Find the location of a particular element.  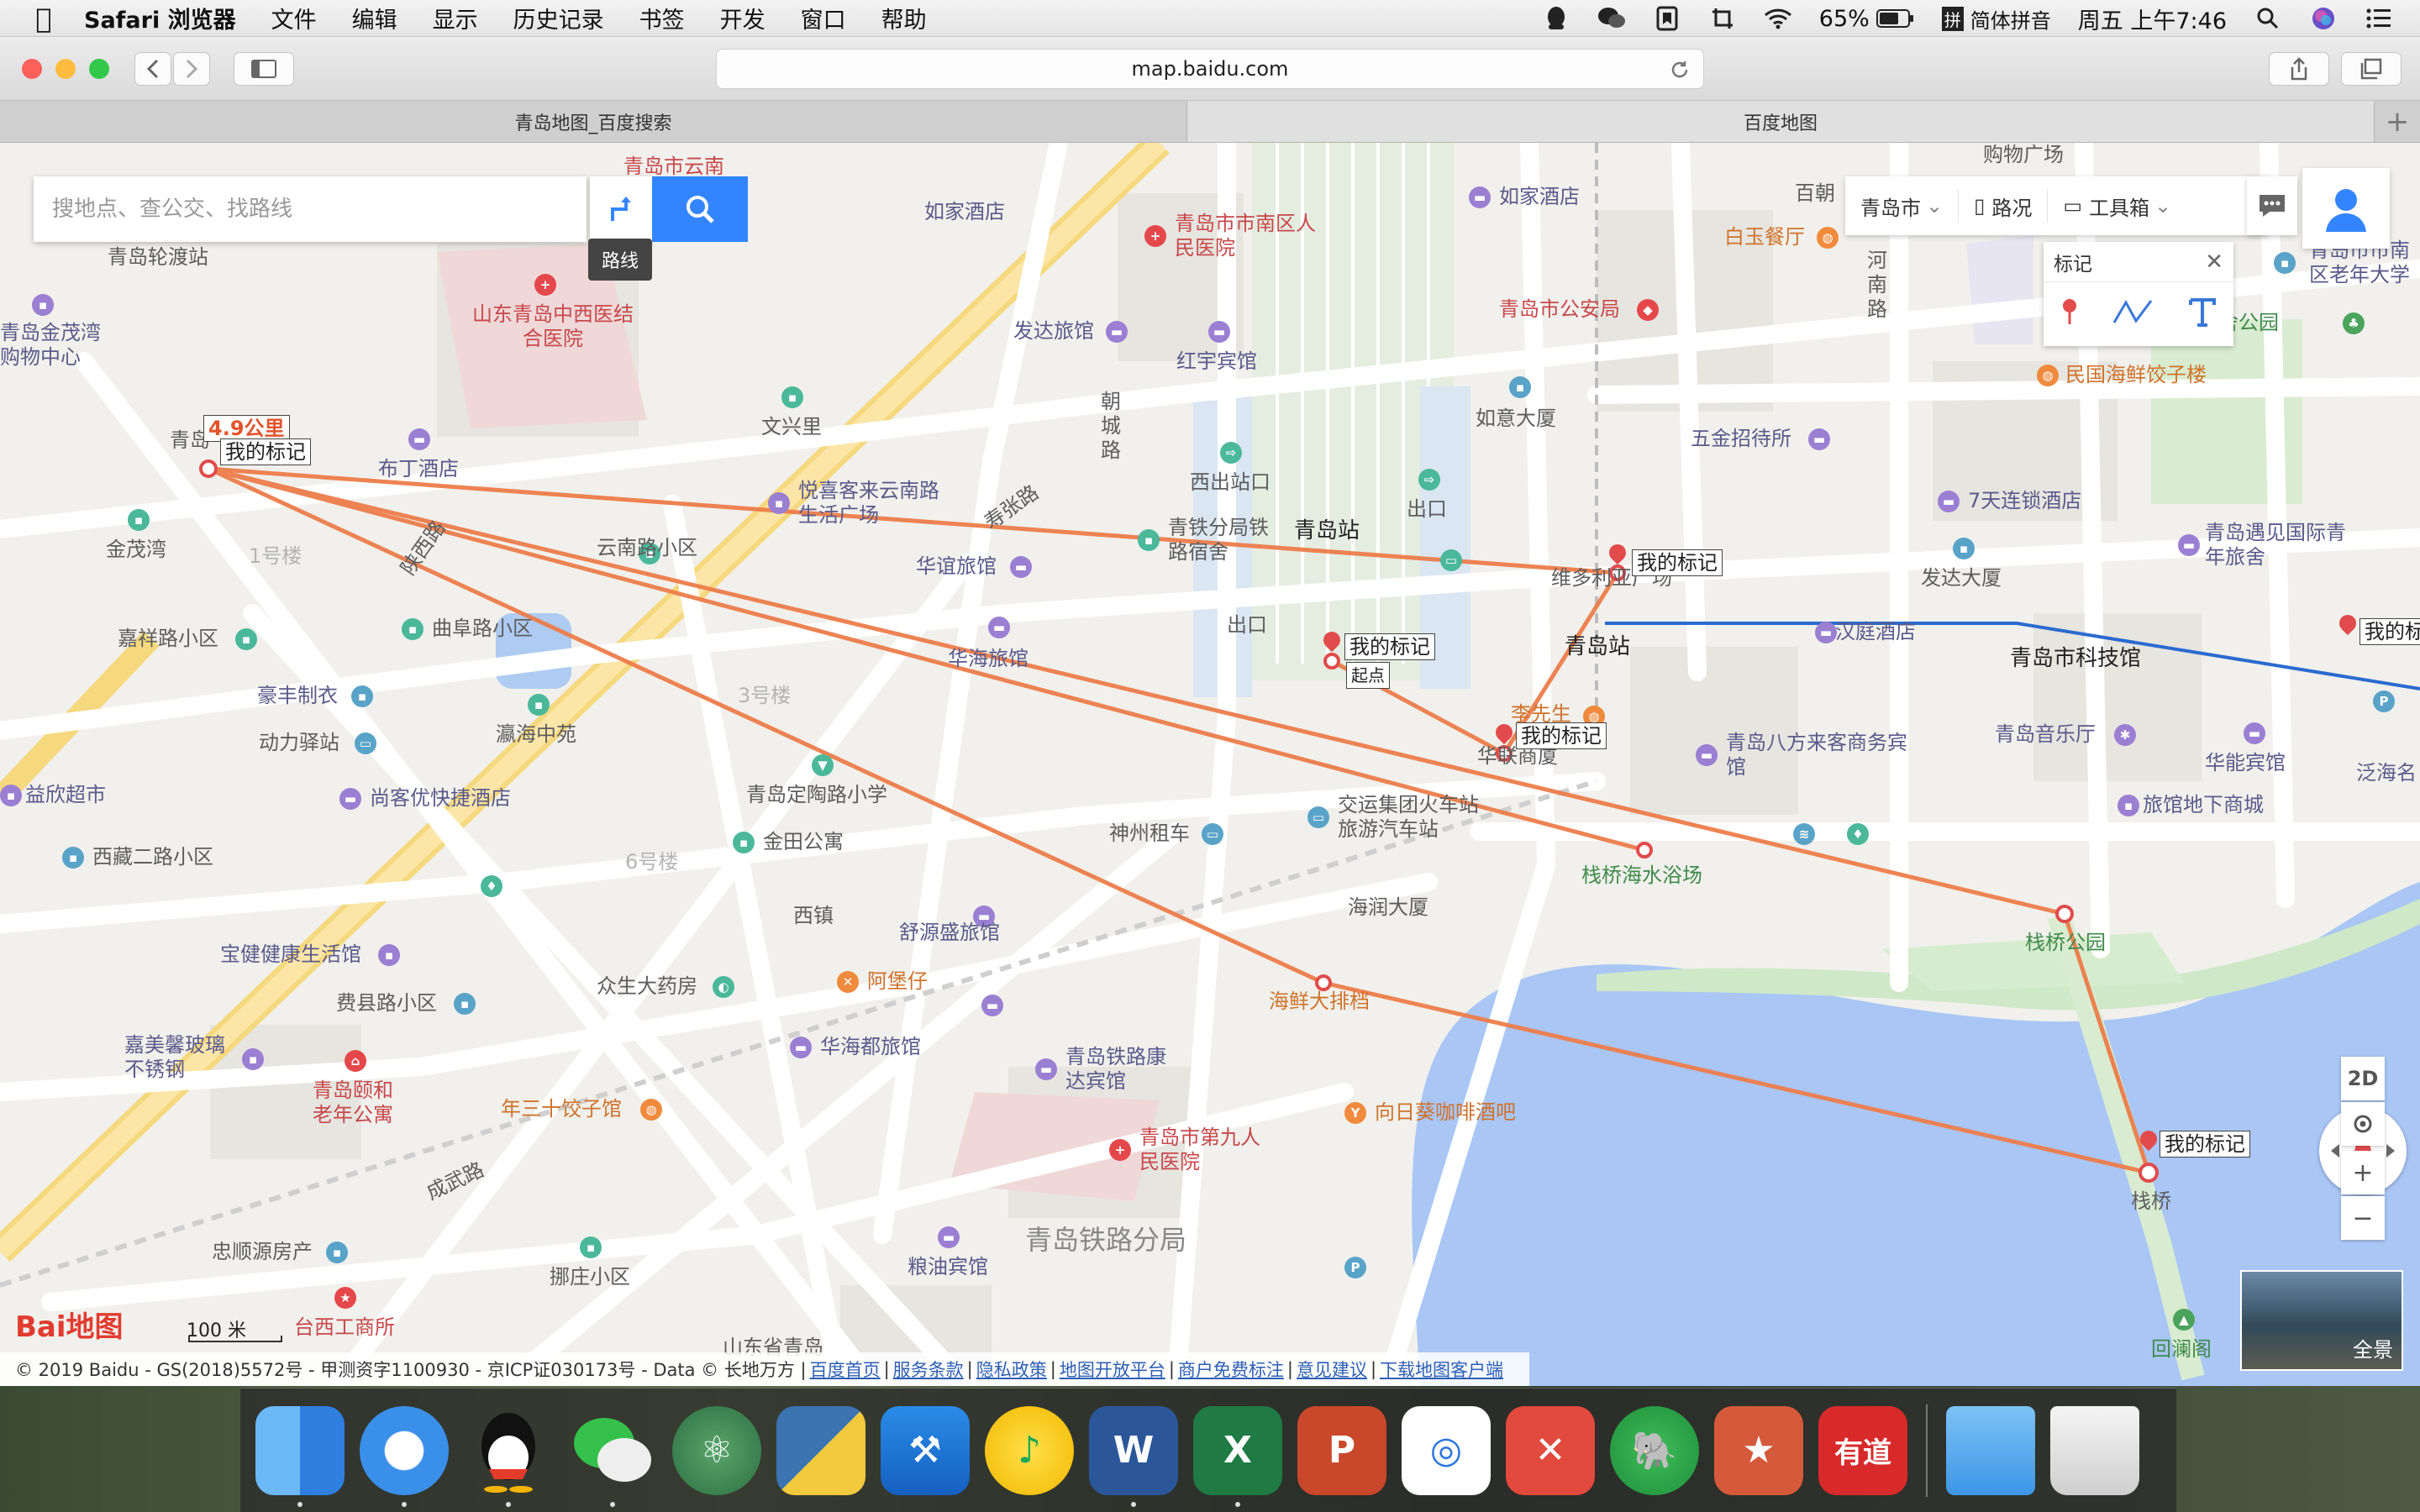

point-marker-tool is located at coordinates (2070, 313).